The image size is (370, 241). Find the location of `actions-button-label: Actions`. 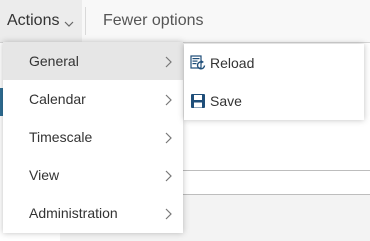

actions-button-label: Actions is located at coordinates (33, 20).